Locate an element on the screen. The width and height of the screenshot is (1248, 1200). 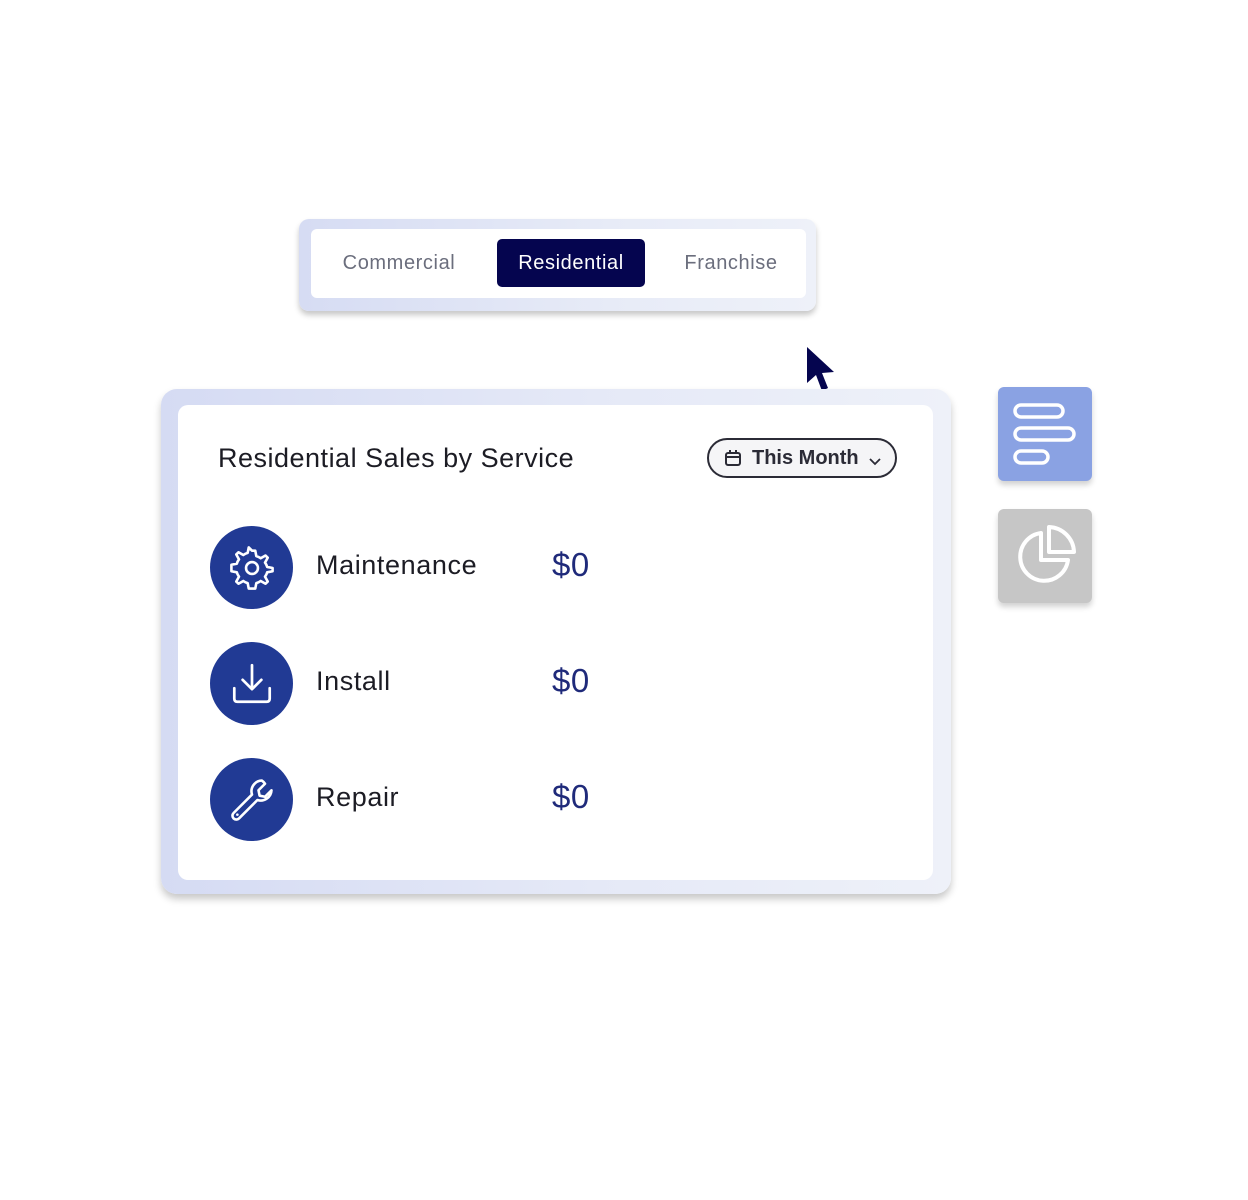
service-row-install: Install $0 is located at coordinates (490, 684).